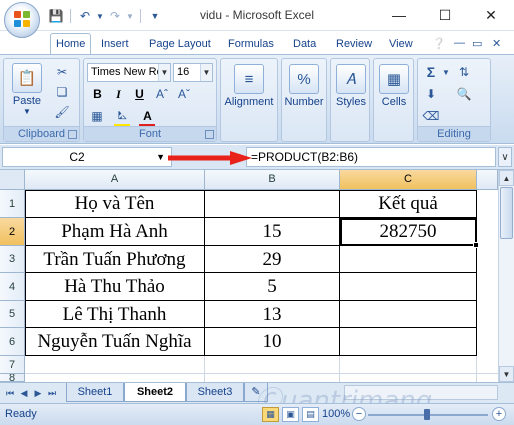  Describe the element at coordinates (506, 374) in the screenshot. I see `scroll-down-icon: ▼` at that location.